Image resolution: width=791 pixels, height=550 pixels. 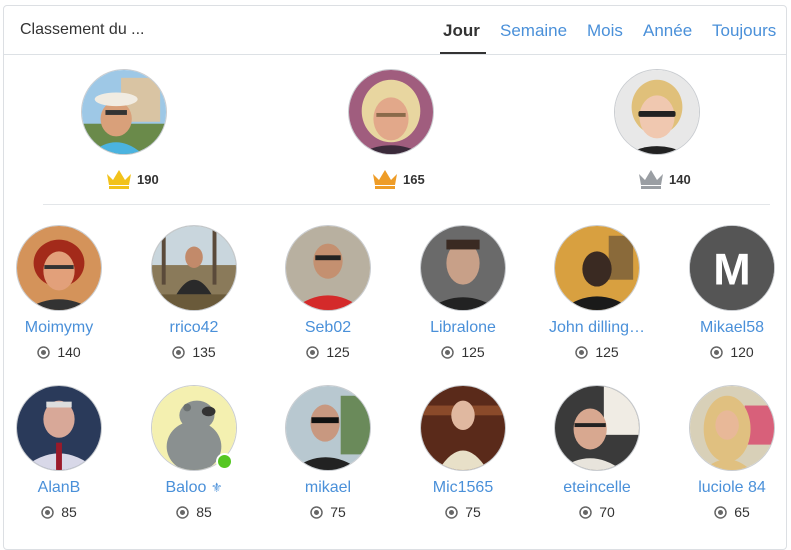 What do you see at coordinates (328, 428) in the screenshot?
I see `avatar-mikael` at bounding box center [328, 428].